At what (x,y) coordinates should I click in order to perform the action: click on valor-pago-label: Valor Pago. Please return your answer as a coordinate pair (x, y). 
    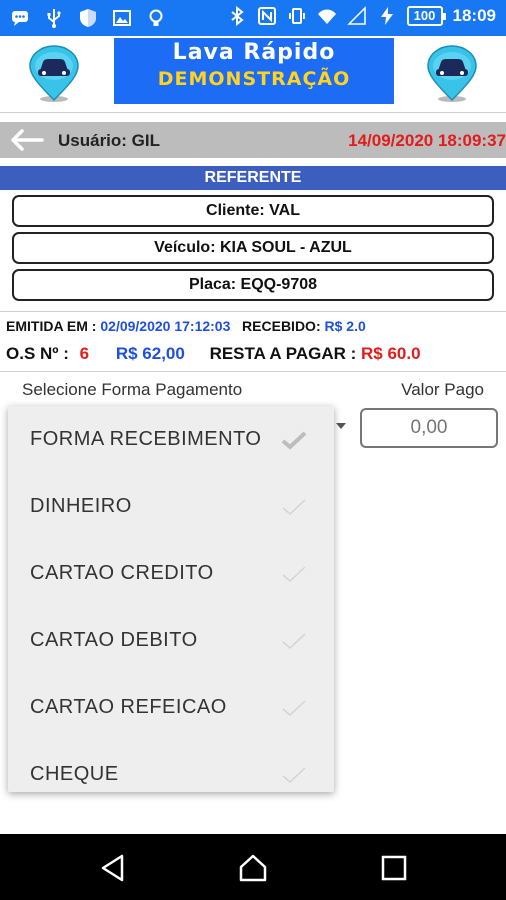
    Looking at the image, I should click on (442, 389).